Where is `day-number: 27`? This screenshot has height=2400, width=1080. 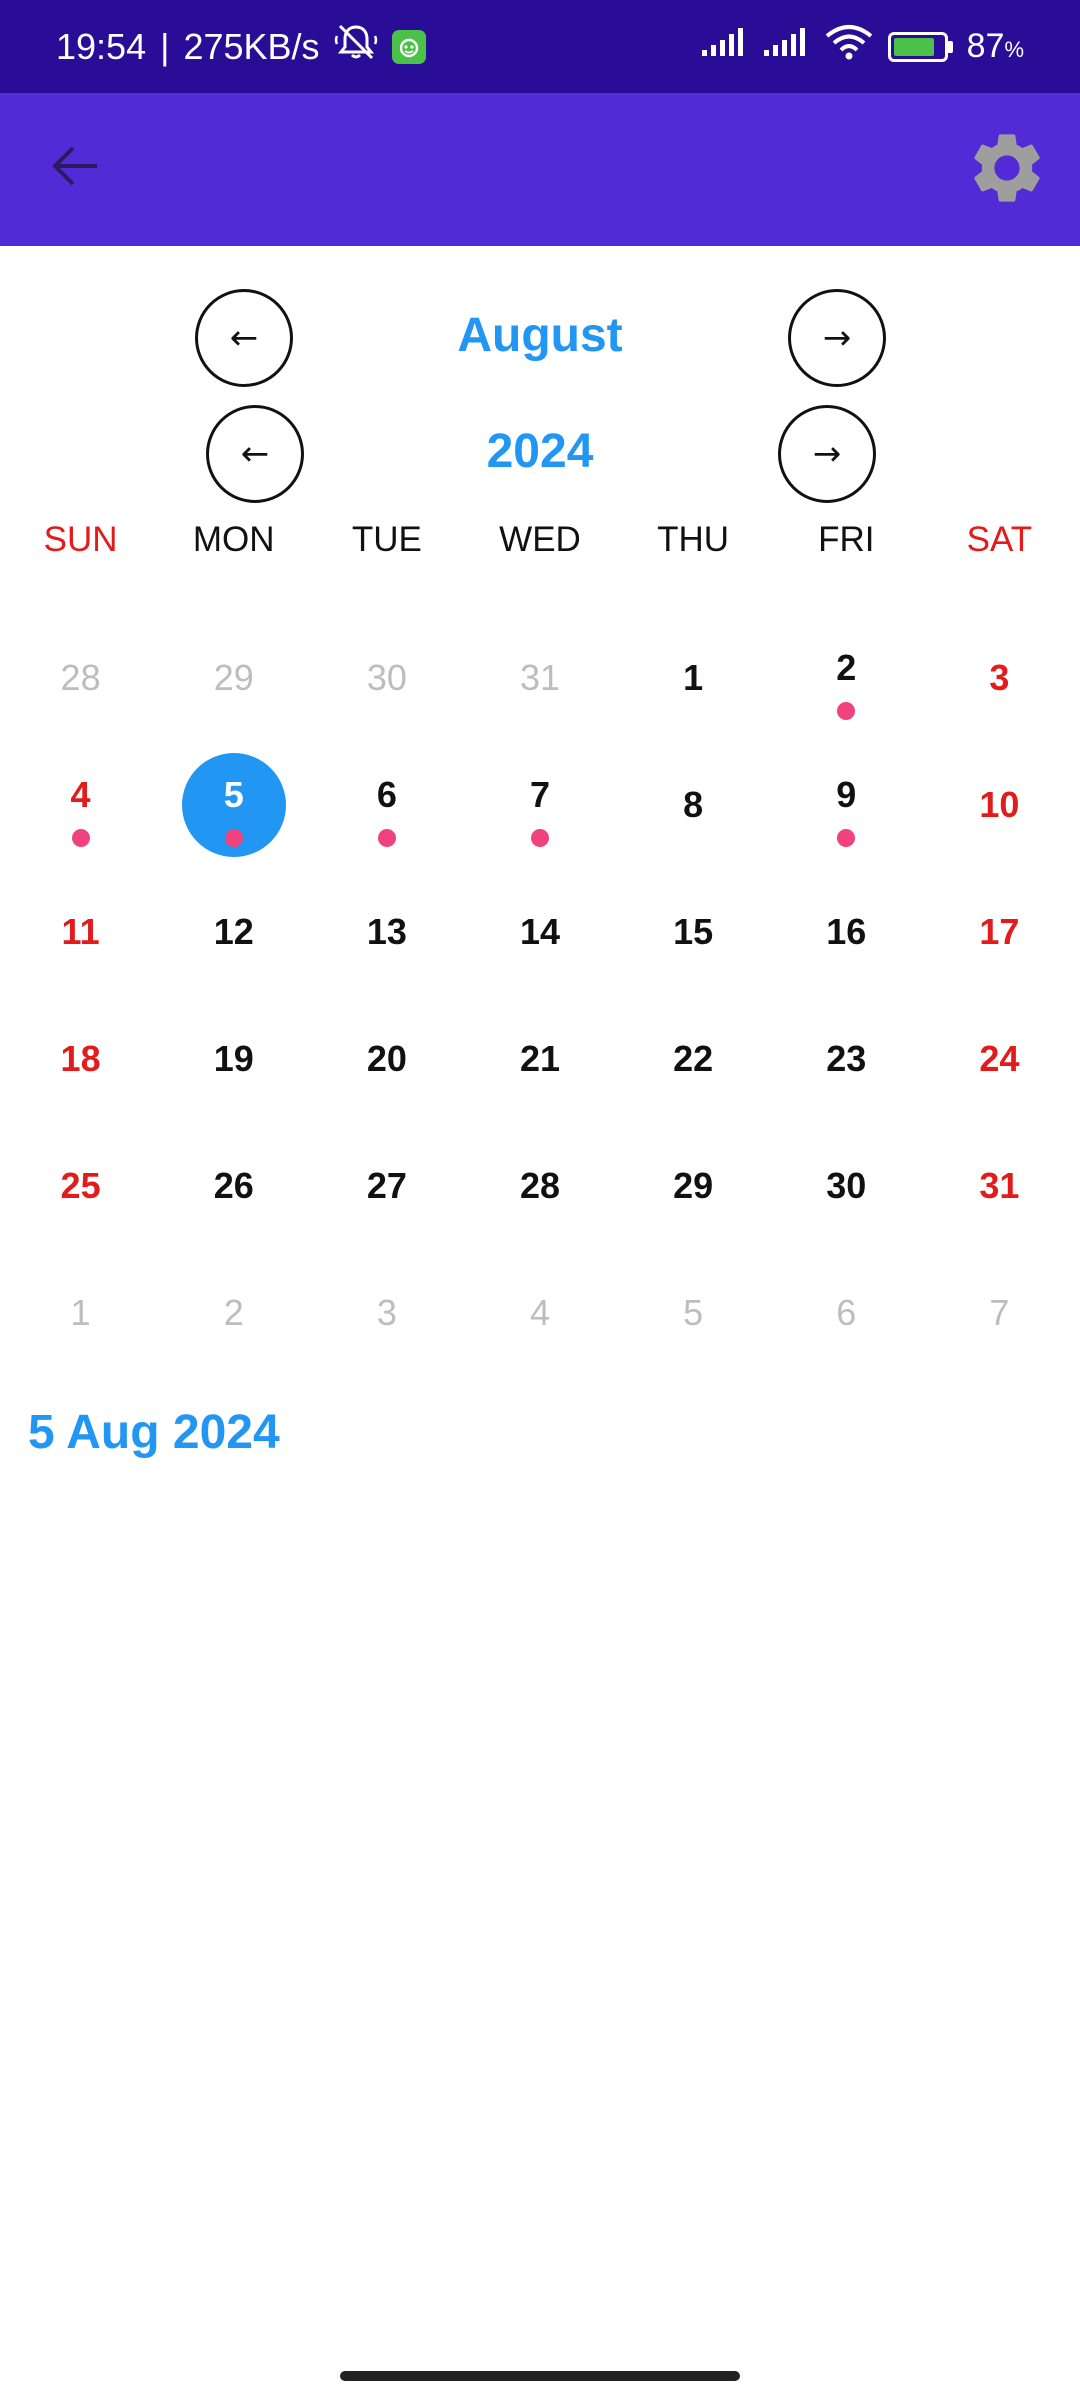
day-number: 27 is located at coordinates (386, 1185).